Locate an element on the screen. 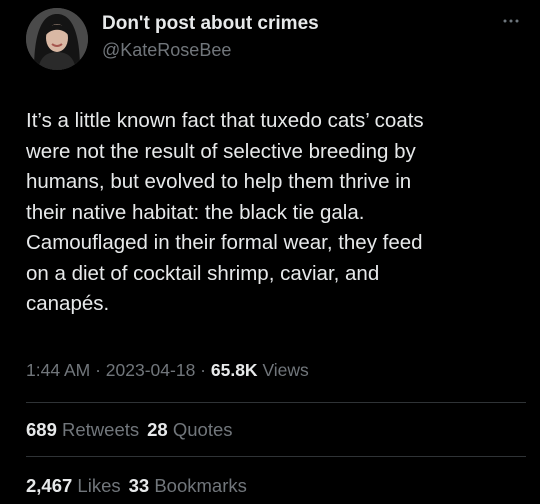 This screenshot has height=504, width=540. likes-label: Likes is located at coordinates (96, 485).